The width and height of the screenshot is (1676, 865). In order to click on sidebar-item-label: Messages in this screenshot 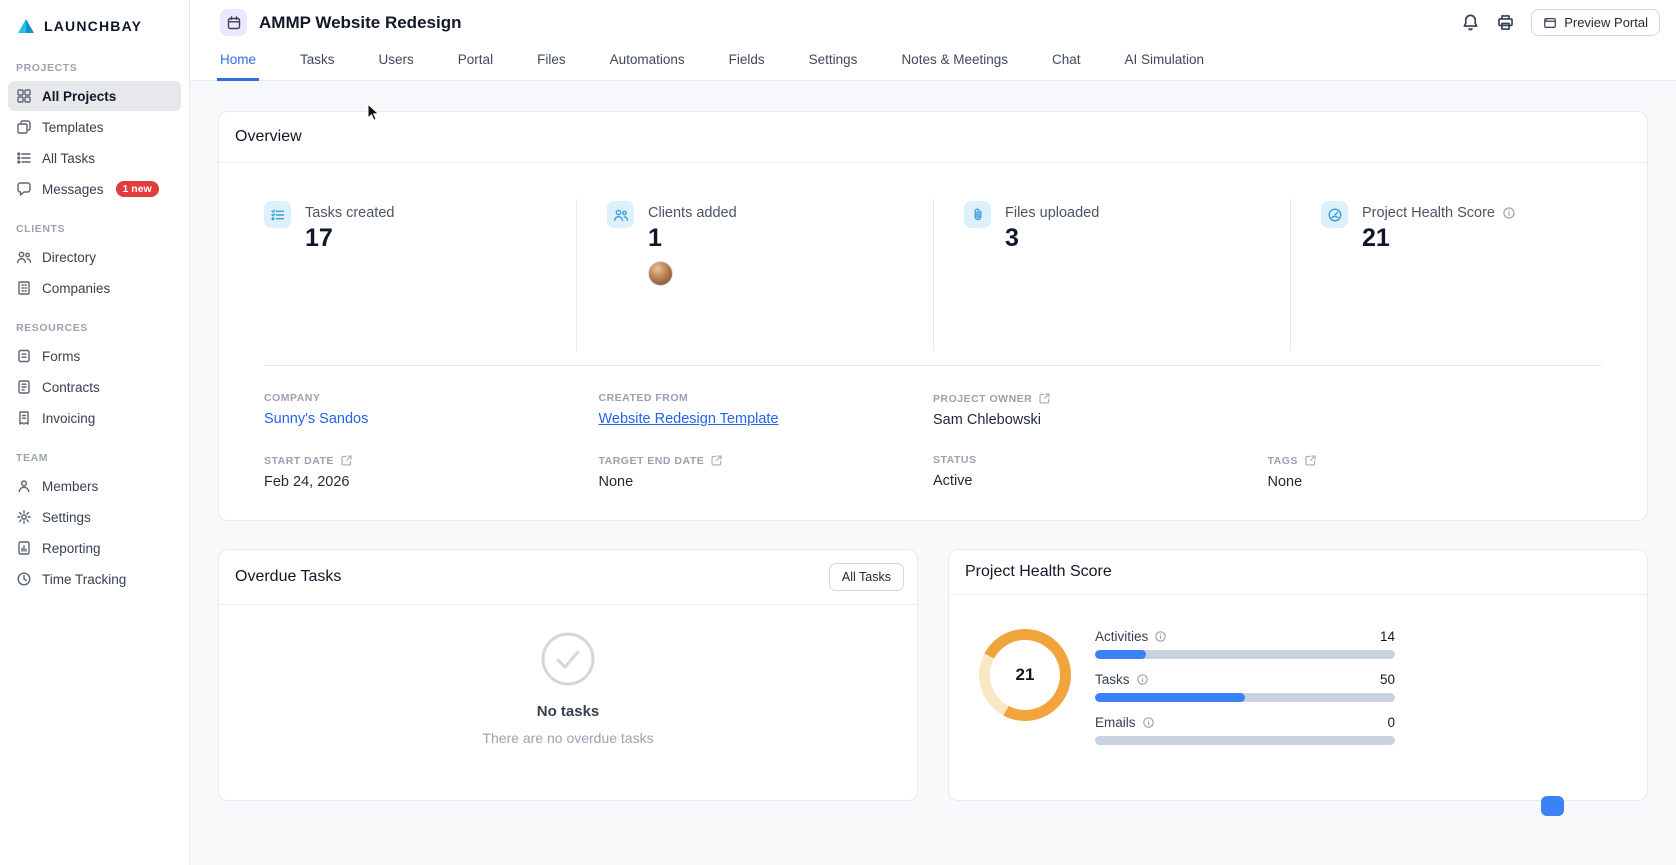, I will do `click(73, 189)`.